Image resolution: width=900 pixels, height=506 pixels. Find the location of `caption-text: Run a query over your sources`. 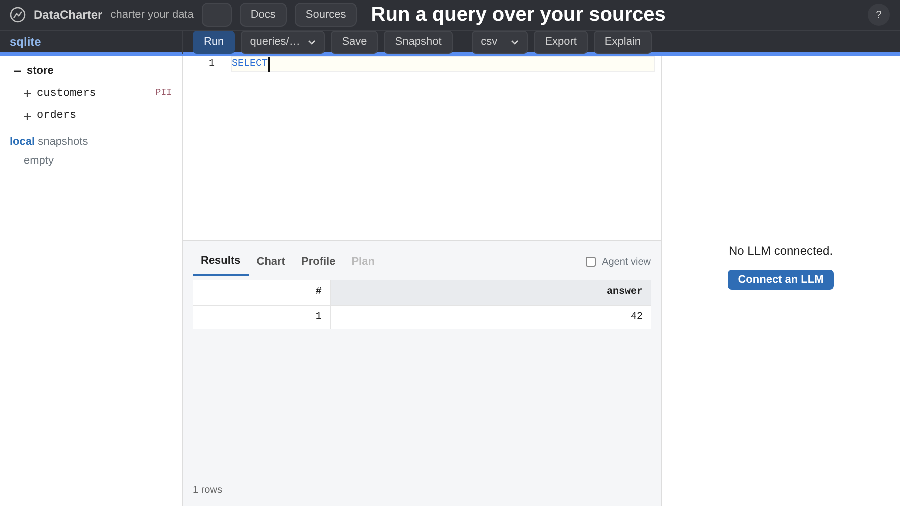

caption-text: Run a query over your sources is located at coordinates (518, 15).